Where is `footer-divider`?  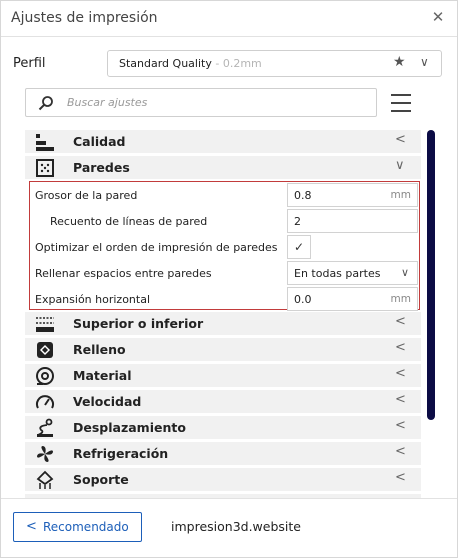
footer-divider is located at coordinates (229, 498).